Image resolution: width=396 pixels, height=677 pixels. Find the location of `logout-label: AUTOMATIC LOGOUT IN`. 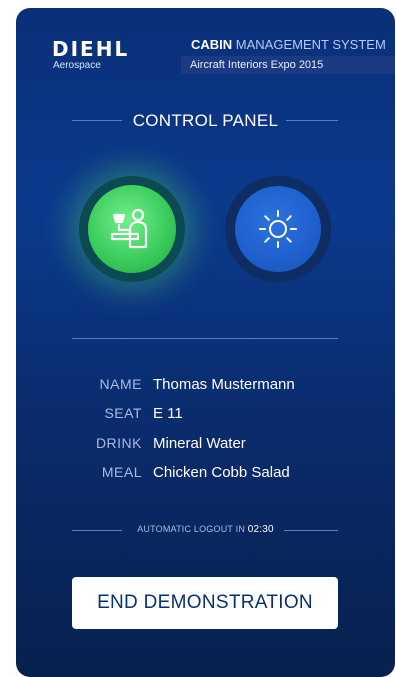

logout-label: AUTOMATIC LOGOUT IN is located at coordinates (191, 529).